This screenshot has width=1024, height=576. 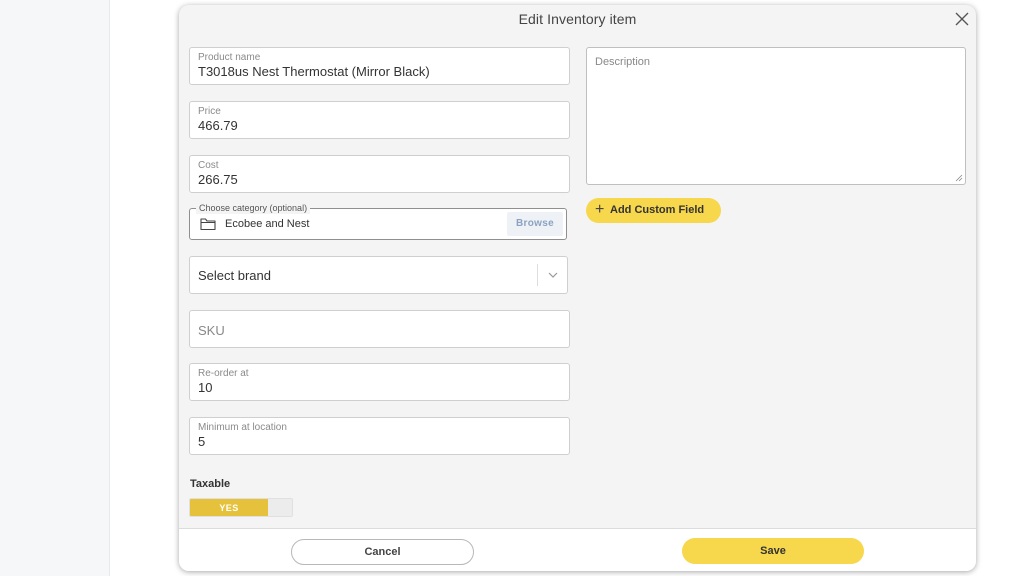 What do you see at coordinates (229, 57) in the screenshot?
I see `product-name-label: Product name` at bounding box center [229, 57].